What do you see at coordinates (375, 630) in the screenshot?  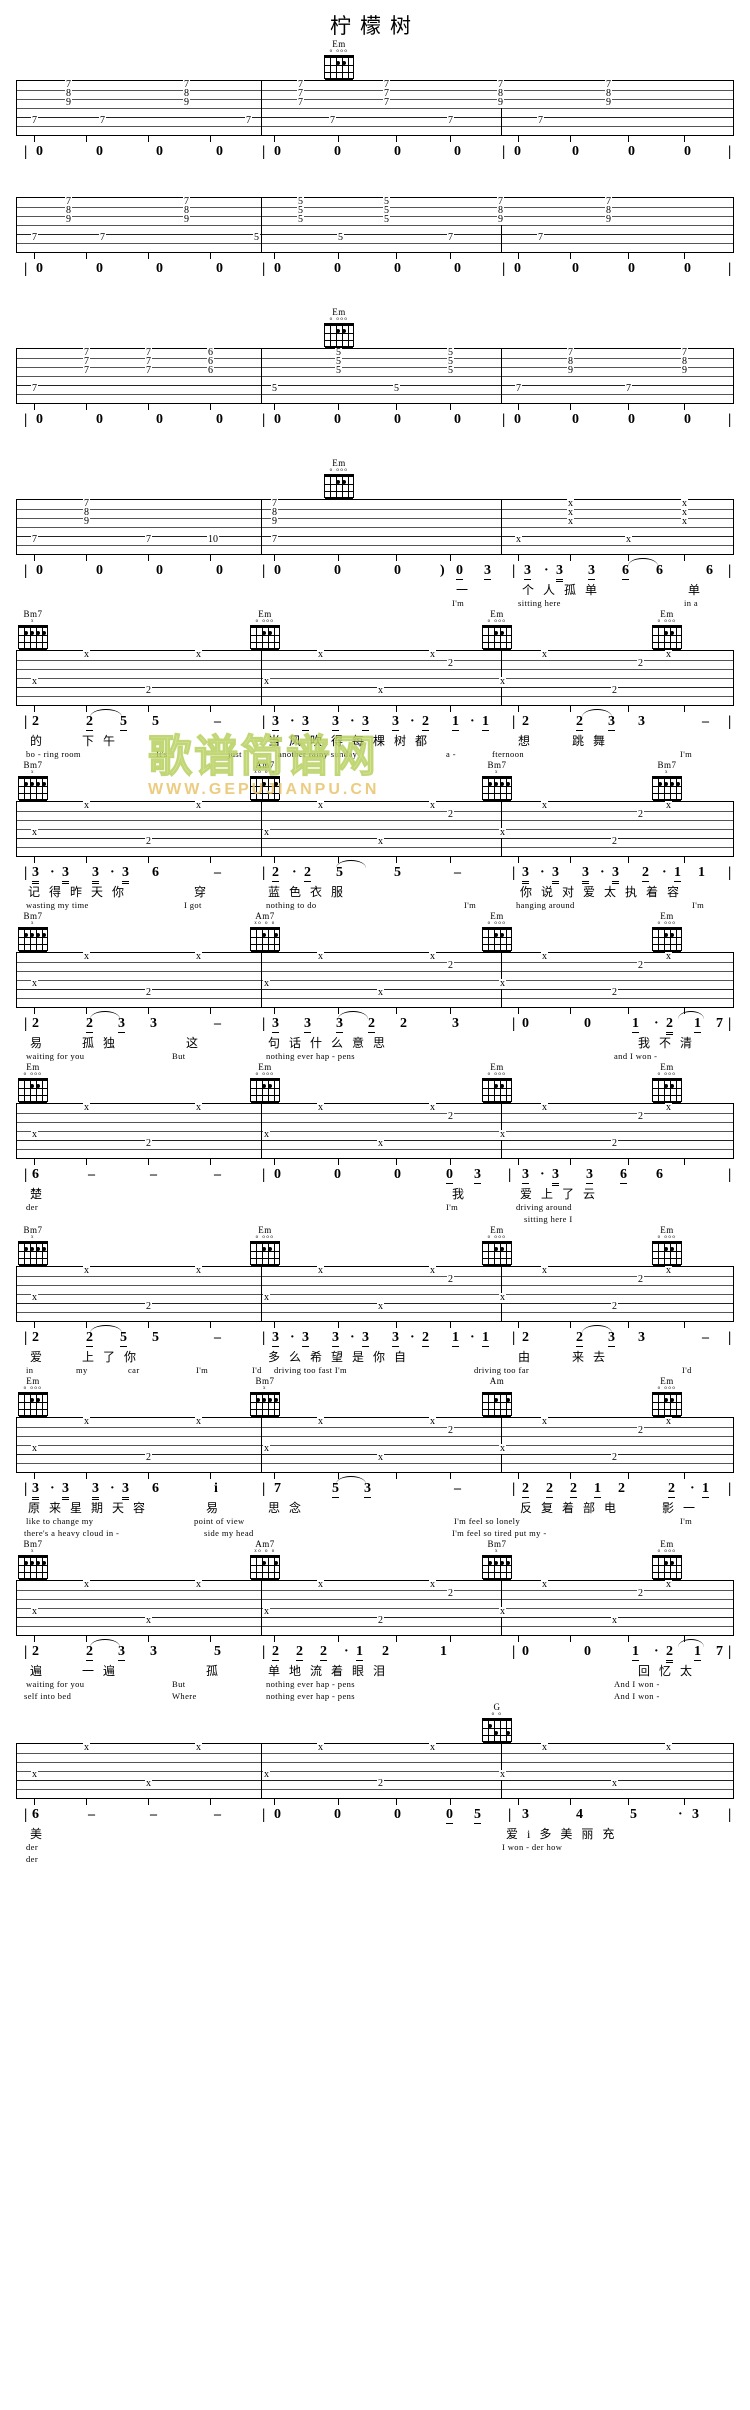 I see `chord-diagram-row: Bm7 x Em o ooo Em o ooo Em o ooo` at bounding box center [375, 630].